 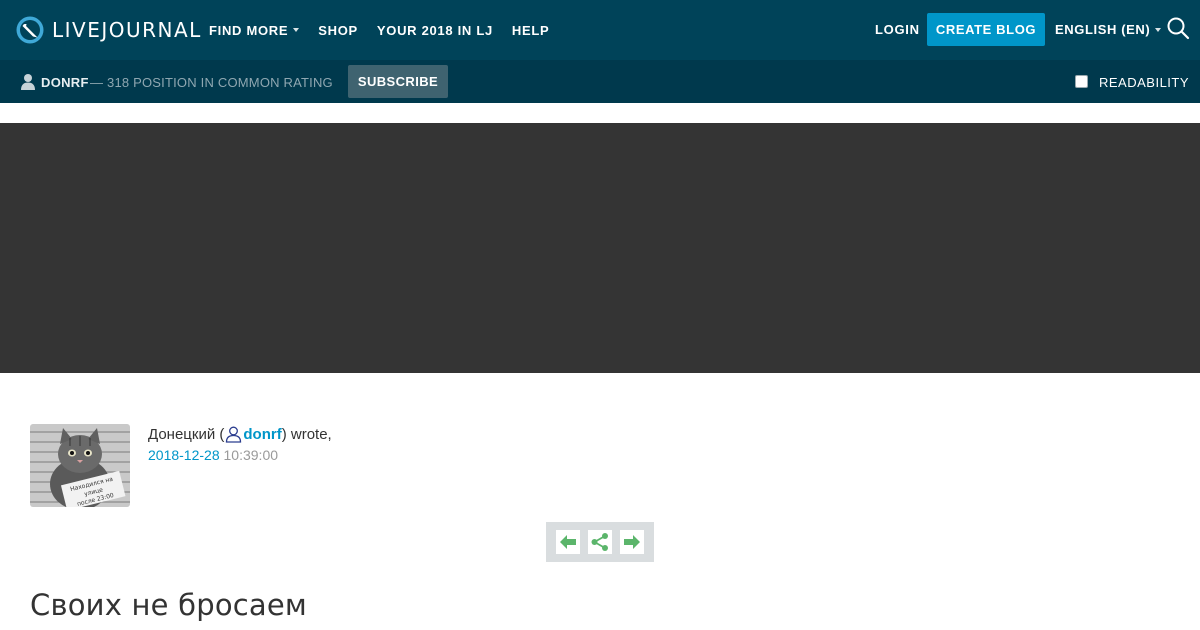 I want to click on post-date-link: 2018-12-28, so click(x=184, y=455).